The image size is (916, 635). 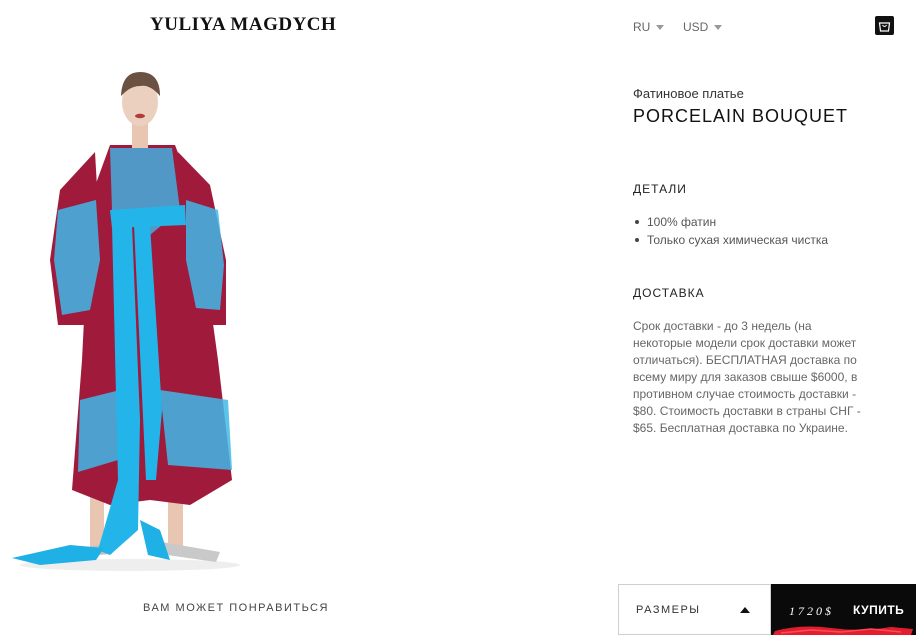 I want to click on currency-value: USD, so click(x=696, y=27).